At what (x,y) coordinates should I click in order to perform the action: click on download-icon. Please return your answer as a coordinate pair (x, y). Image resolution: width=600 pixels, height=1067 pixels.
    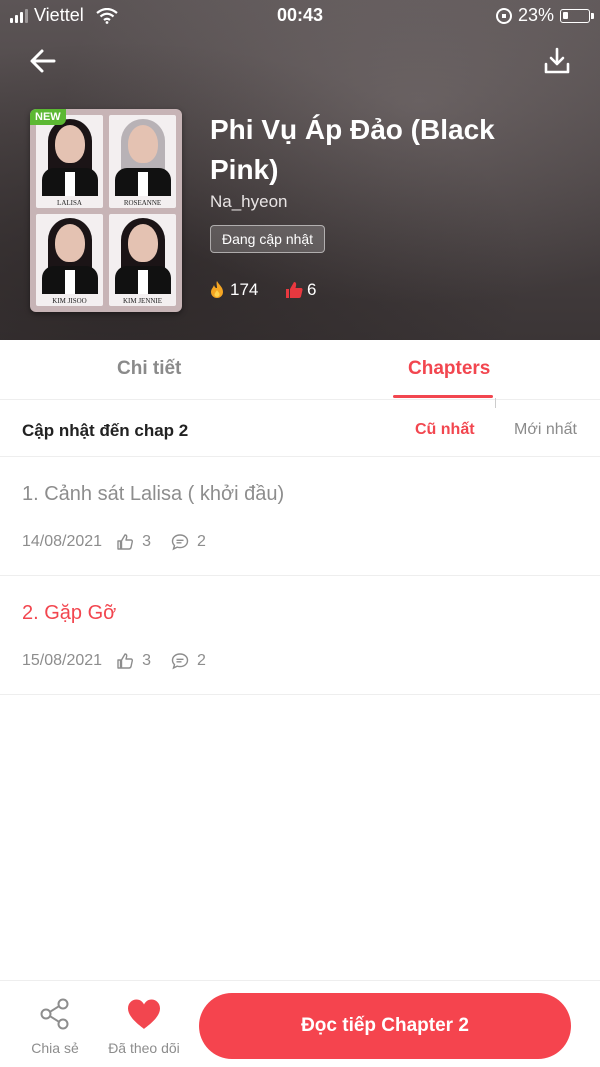
    Looking at the image, I should click on (557, 61).